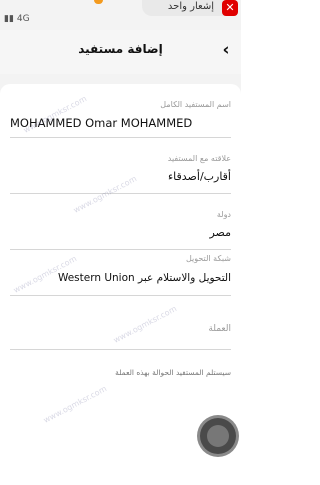 This screenshot has width=320, height=485. I want to click on back-arrow-icon: ‹, so click(226, 50).